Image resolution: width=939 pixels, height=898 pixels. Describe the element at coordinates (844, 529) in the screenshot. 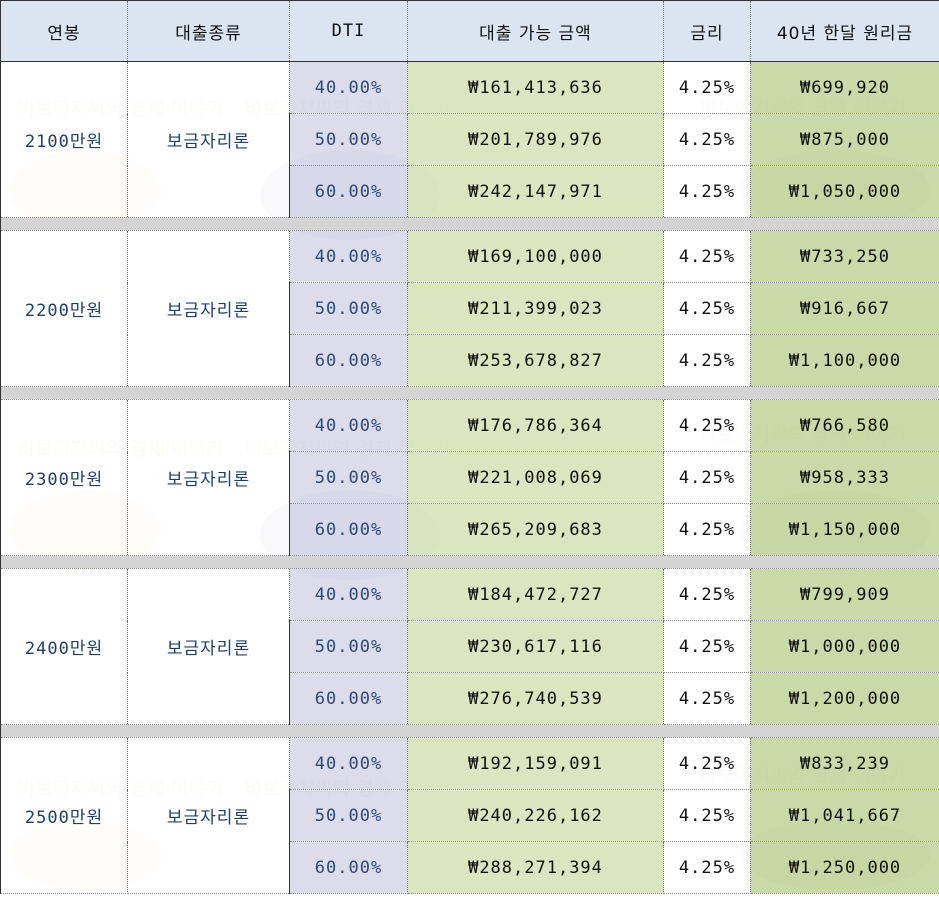

I see `monthly-cell: ₩1,150,000` at that location.